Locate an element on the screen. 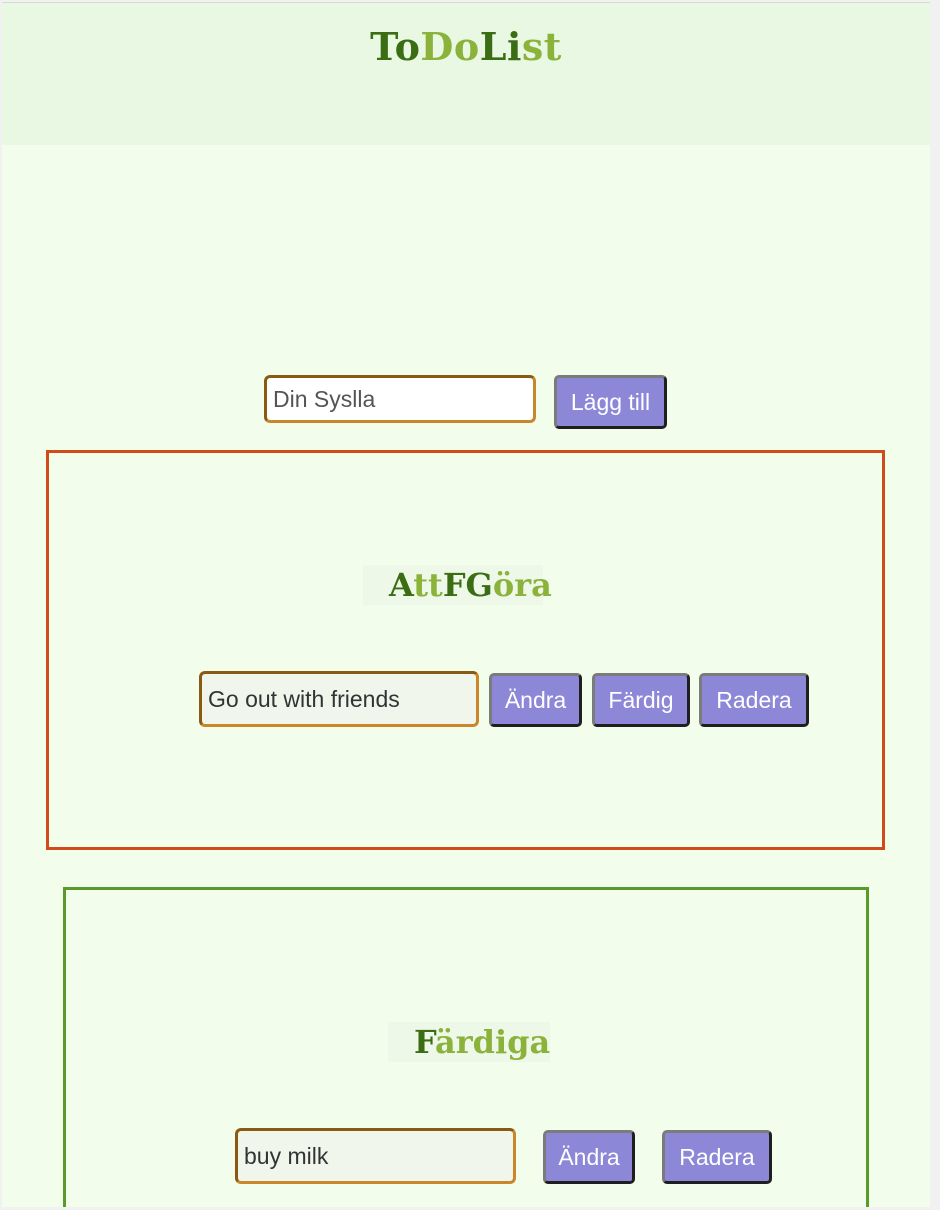 This screenshot has width=940, height=1210. app-title-part: st is located at coordinates (541, 46).